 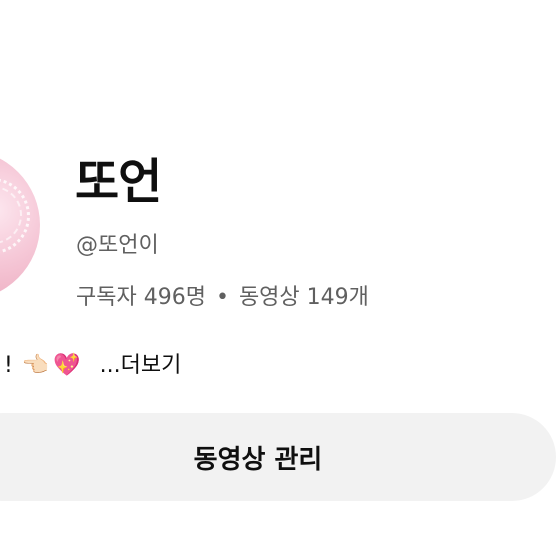 I want to click on subscriber-count: 구독자 496명, so click(x=141, y=297).